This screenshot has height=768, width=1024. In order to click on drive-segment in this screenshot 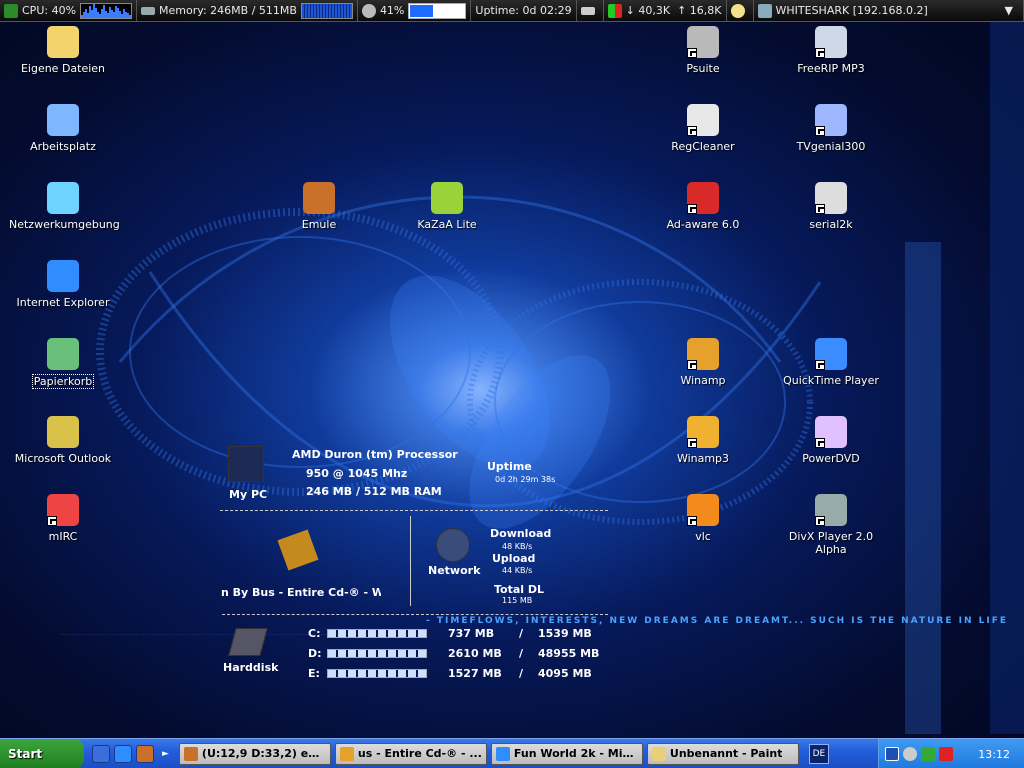, I will do `click(590, 11)`.